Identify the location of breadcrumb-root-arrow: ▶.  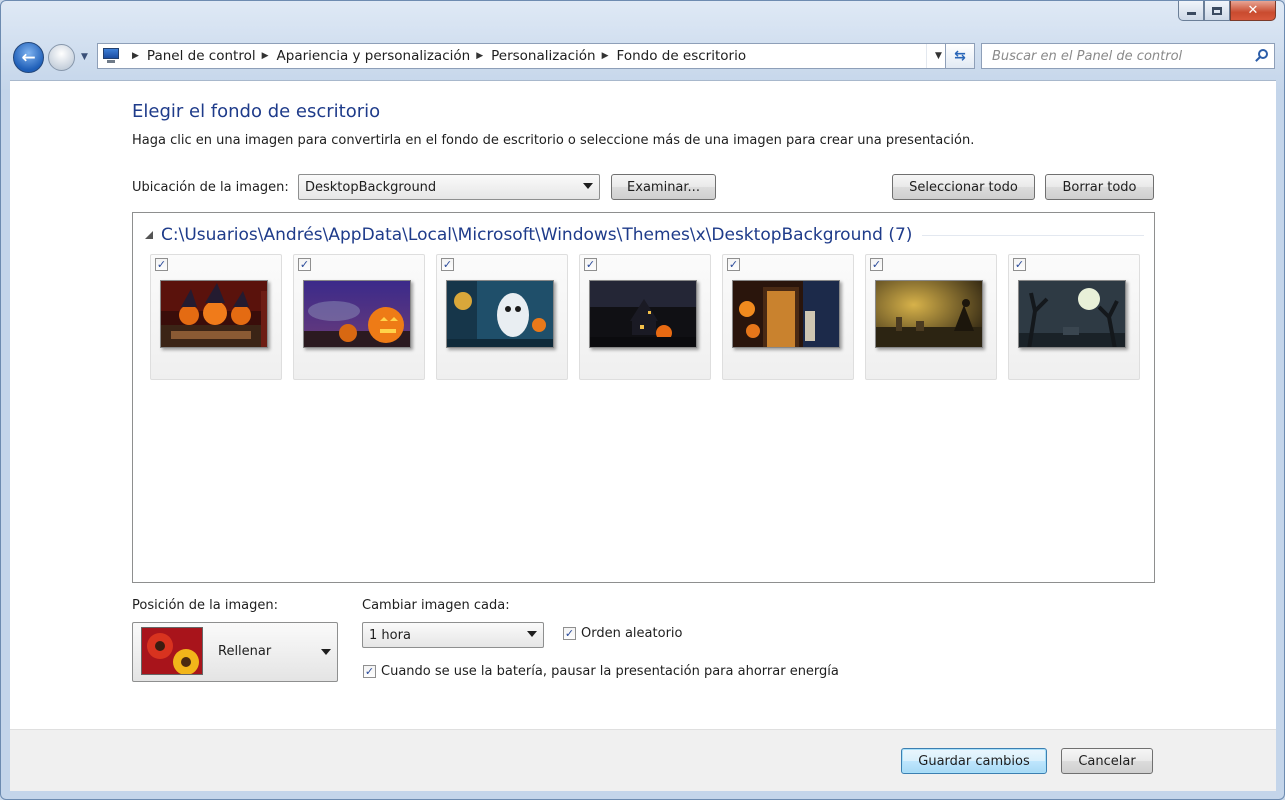
(136, 56).